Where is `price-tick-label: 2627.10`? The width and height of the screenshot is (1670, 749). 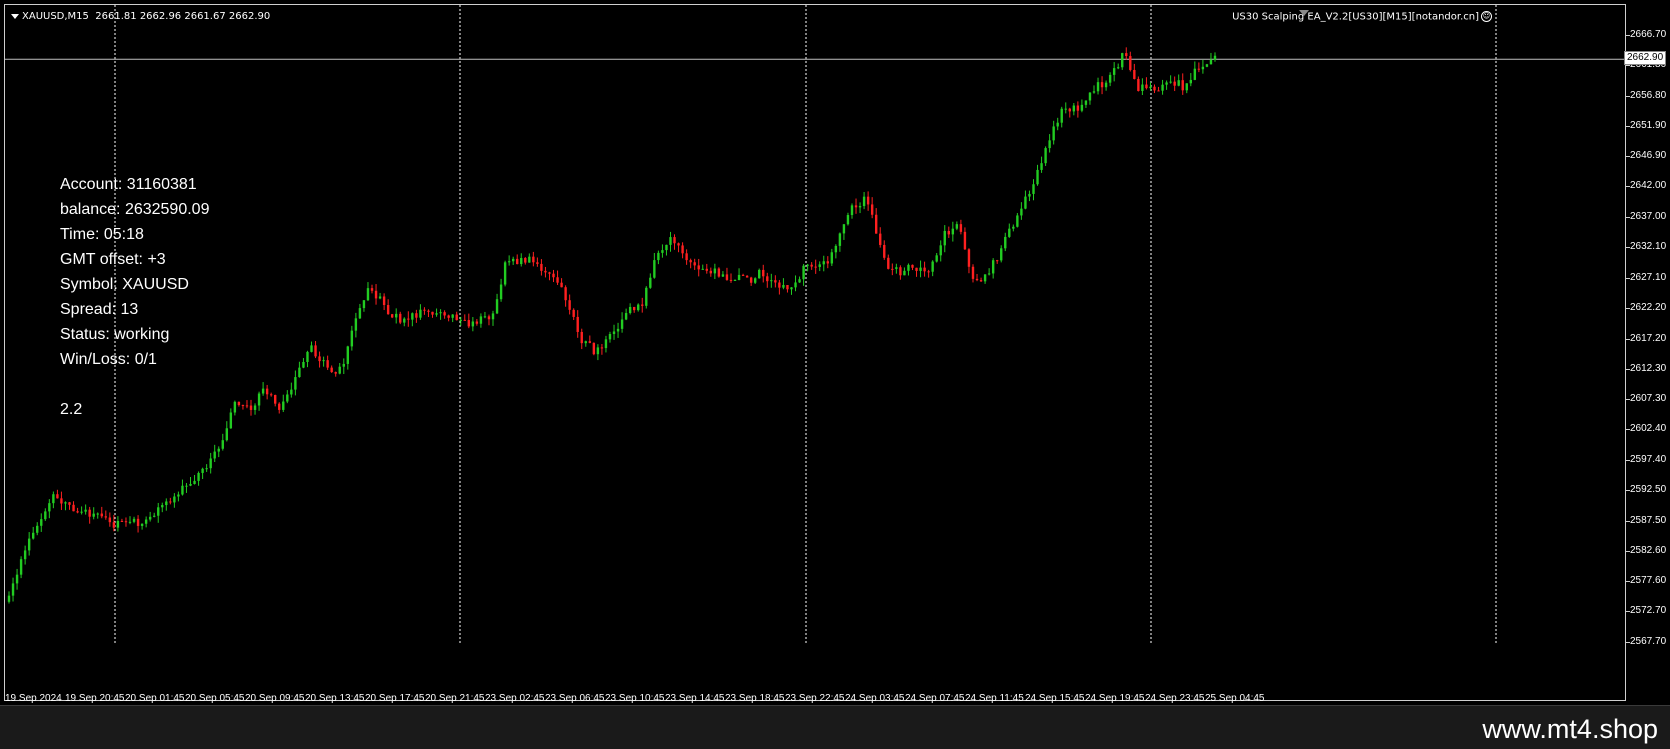
price-tick-label: 2627.10 is located at coordinates (1648, 277).